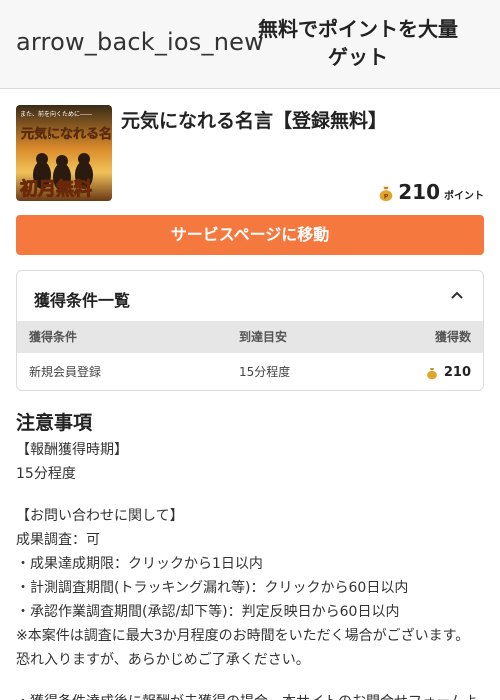 This screenshot has height=700, width=500. I want to click on points-value: 210, so click(419, 192).